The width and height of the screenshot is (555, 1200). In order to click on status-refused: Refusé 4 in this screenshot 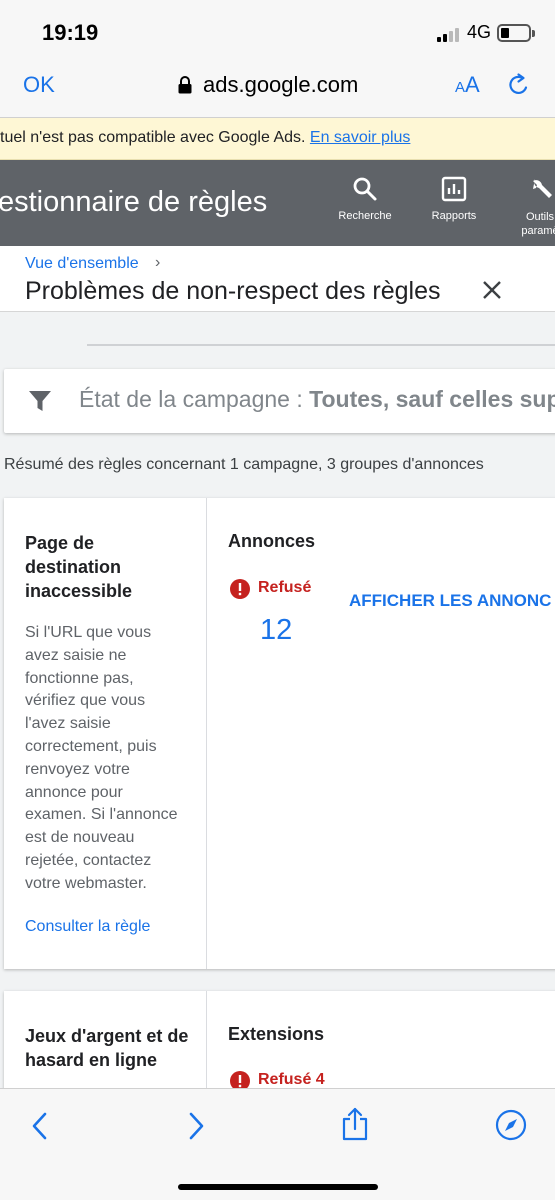, I will do `click(291, 1079)`.